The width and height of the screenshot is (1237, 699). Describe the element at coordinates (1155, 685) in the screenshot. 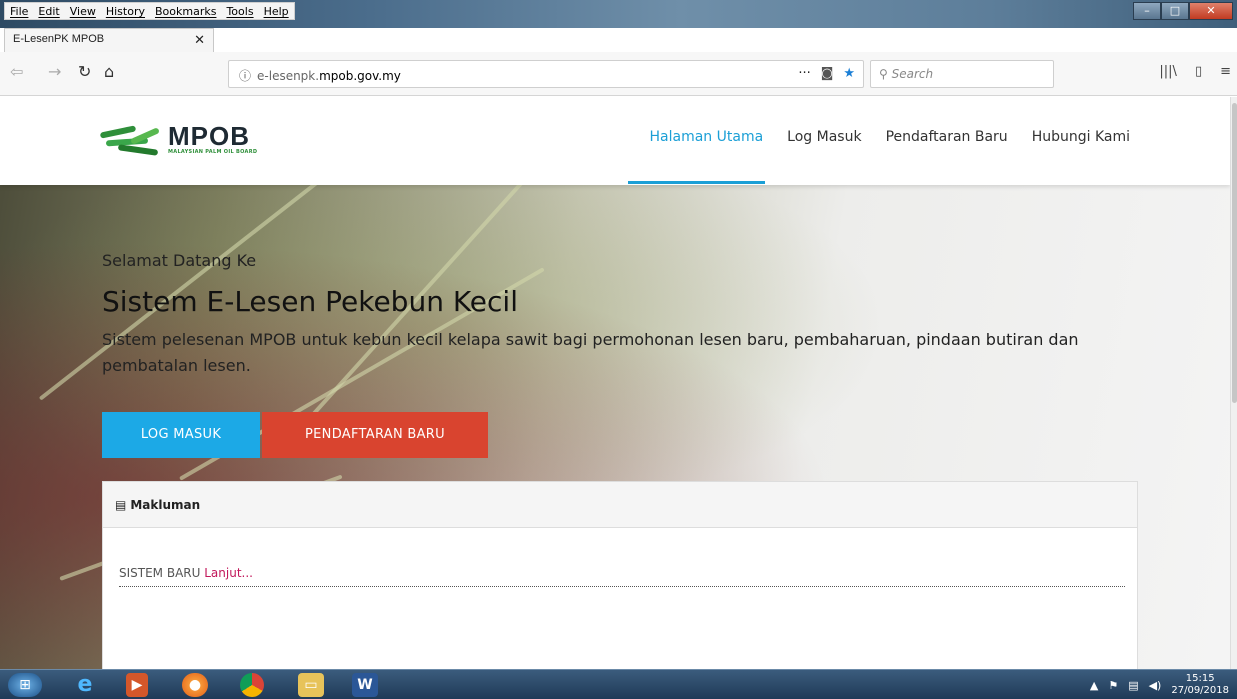

I see `volume-icon: ◀)` at that location.